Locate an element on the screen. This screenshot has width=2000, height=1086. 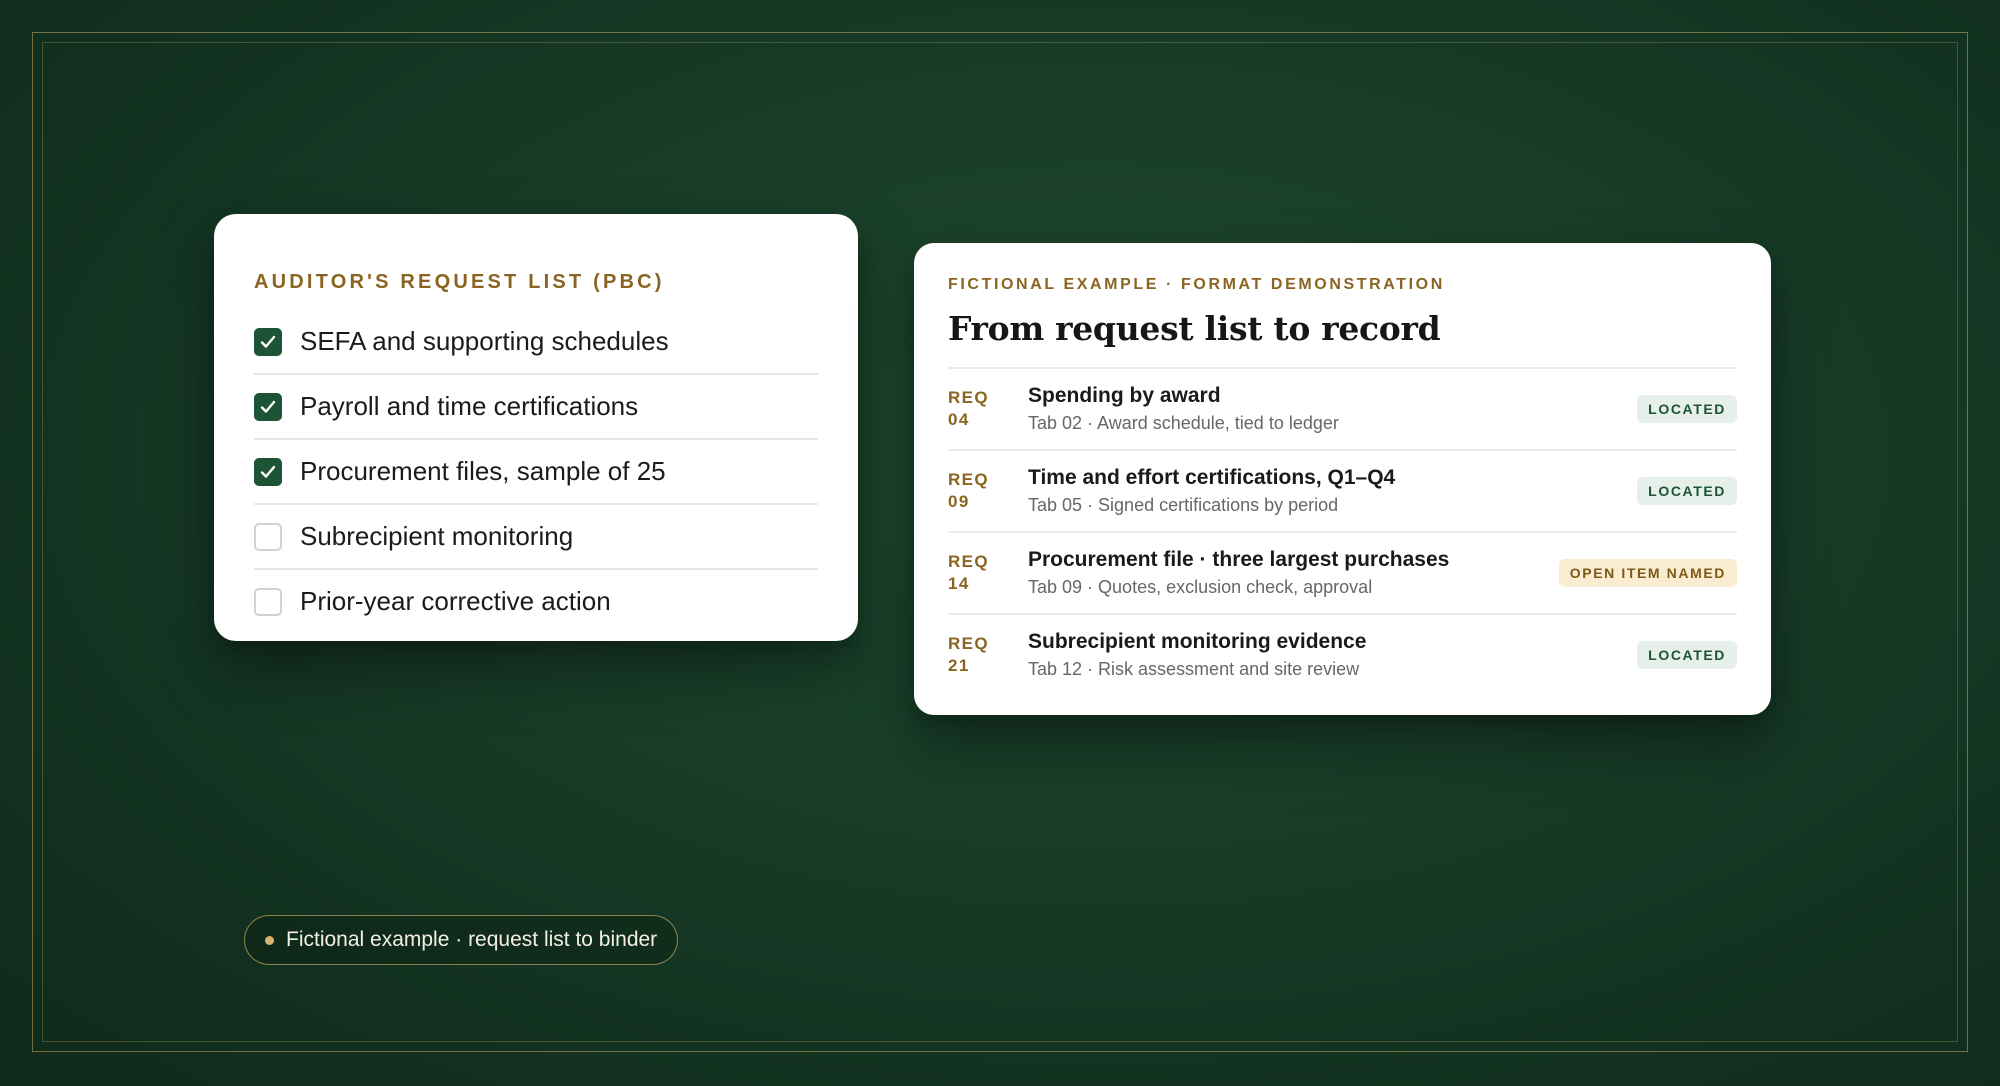
status-badge: OPEN ITEM NAMED is located at coordinates (1647, 573).